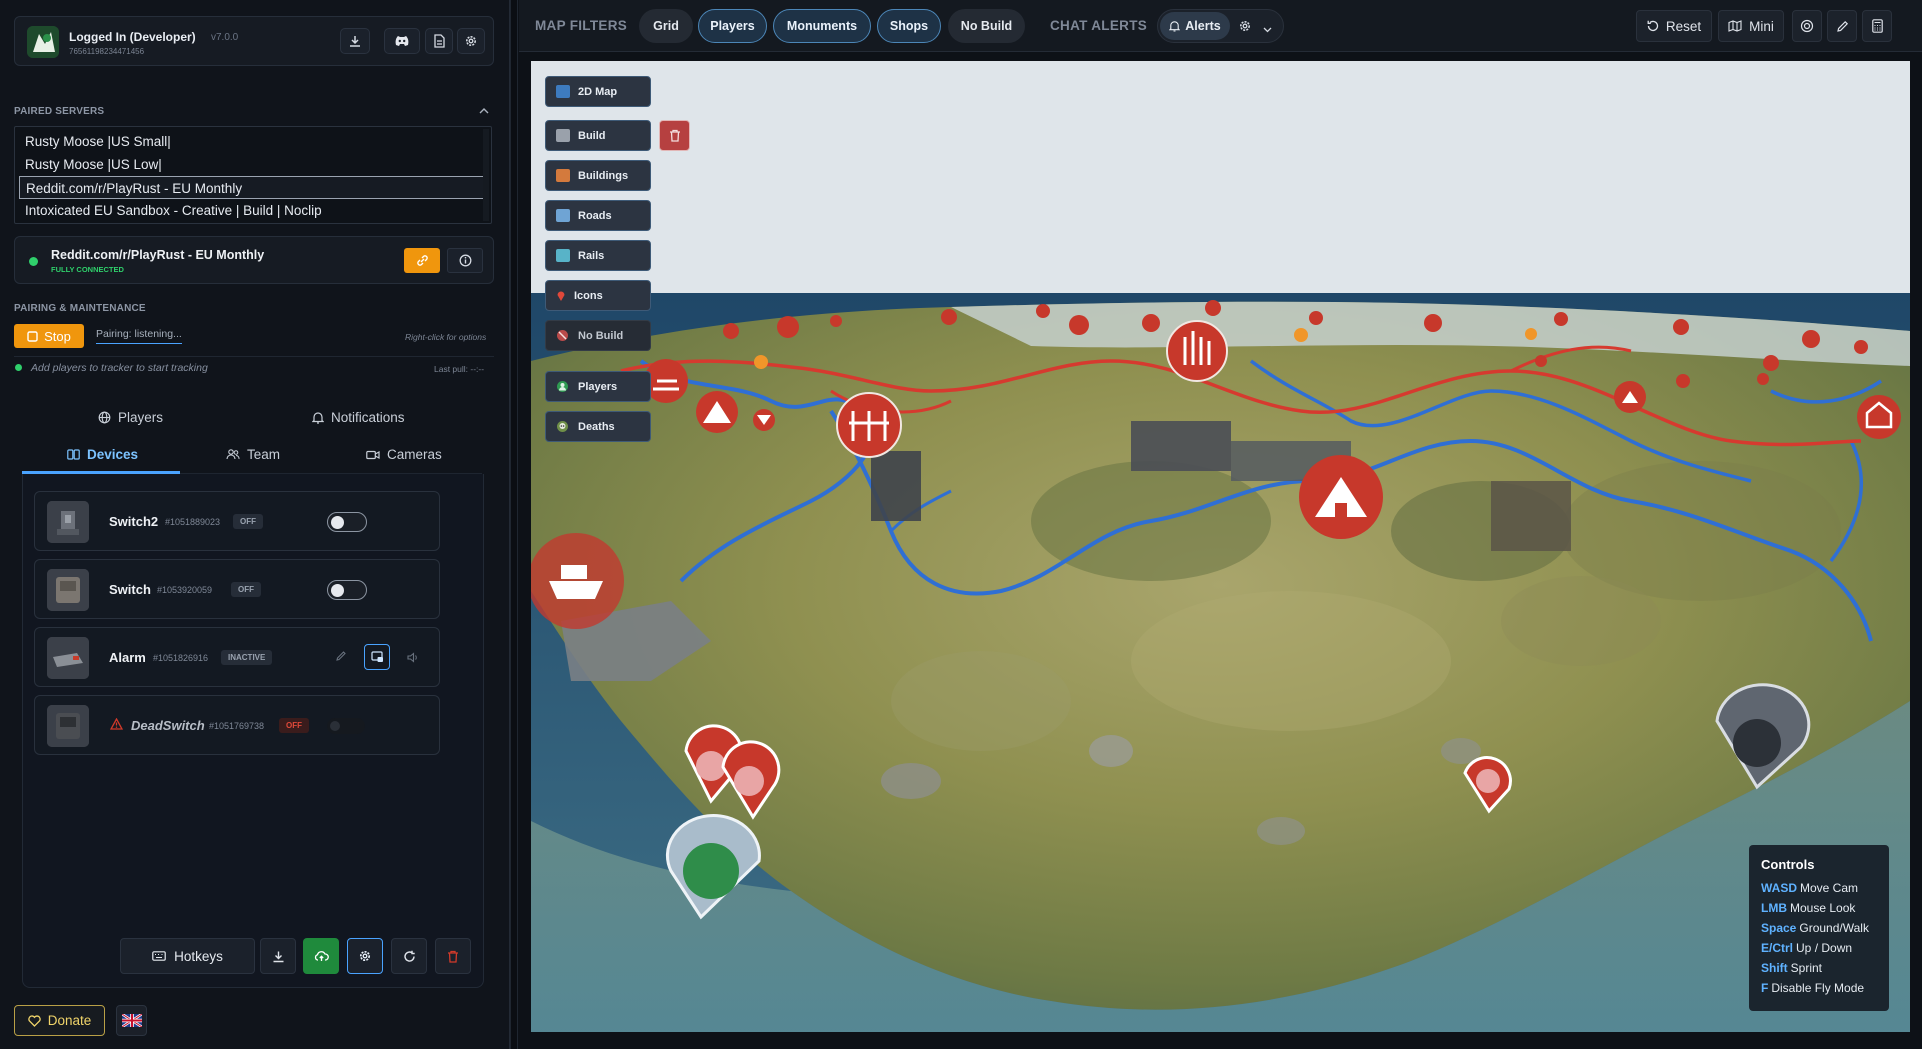  What do you see at coordinates (422, 260) in the screenshot?
I see `reconnect-button` at bounding box center [422, 260].